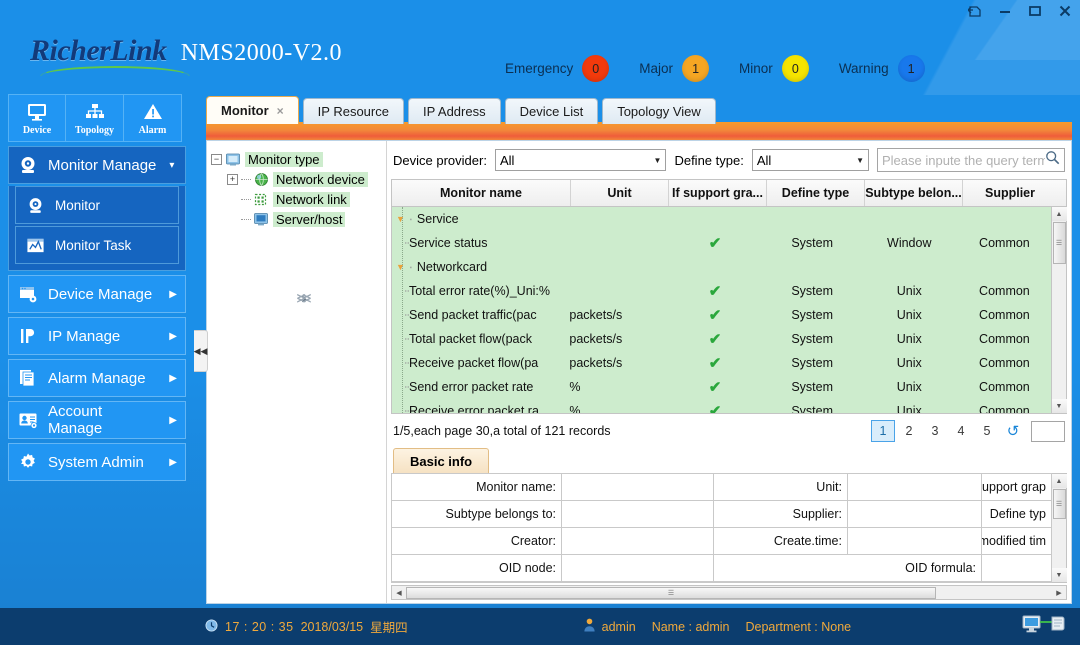 This screenshot has height=645, width=1080. Describe the element at coordinates (963, 160) in the screenshot. I see `search-input` at that location.